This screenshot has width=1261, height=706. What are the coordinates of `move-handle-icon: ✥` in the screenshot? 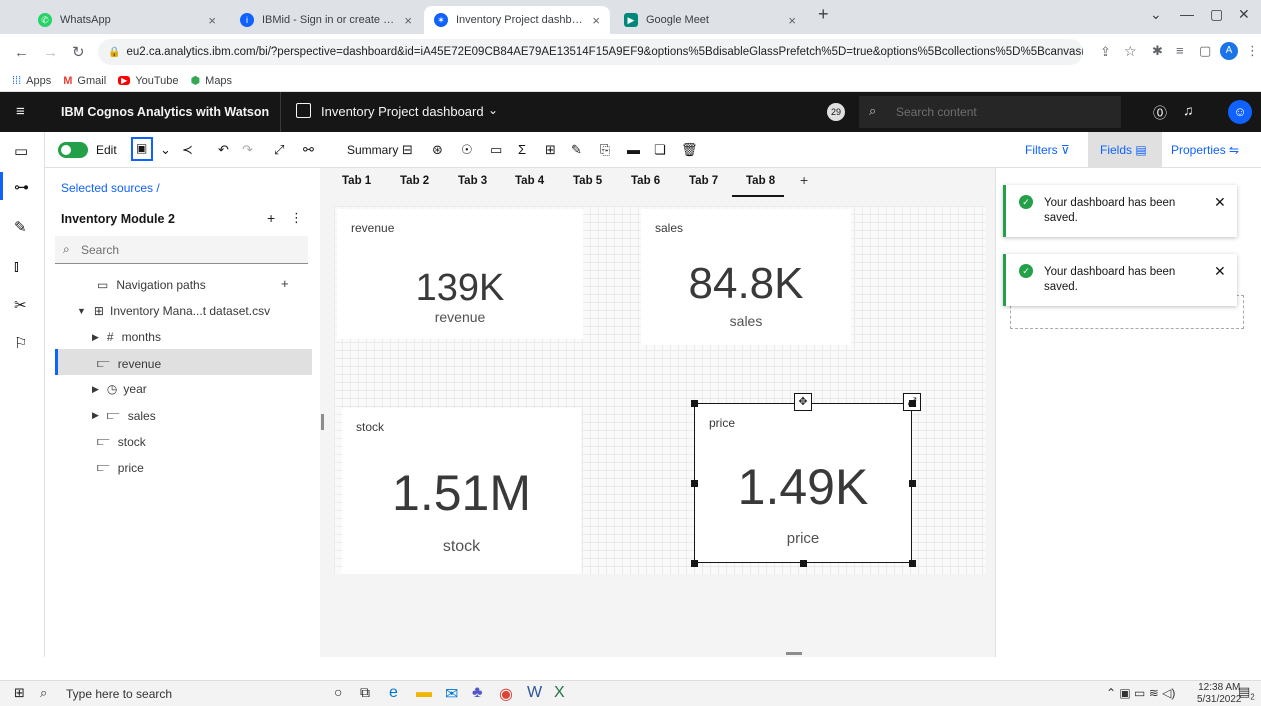 It's located at (803, 402).